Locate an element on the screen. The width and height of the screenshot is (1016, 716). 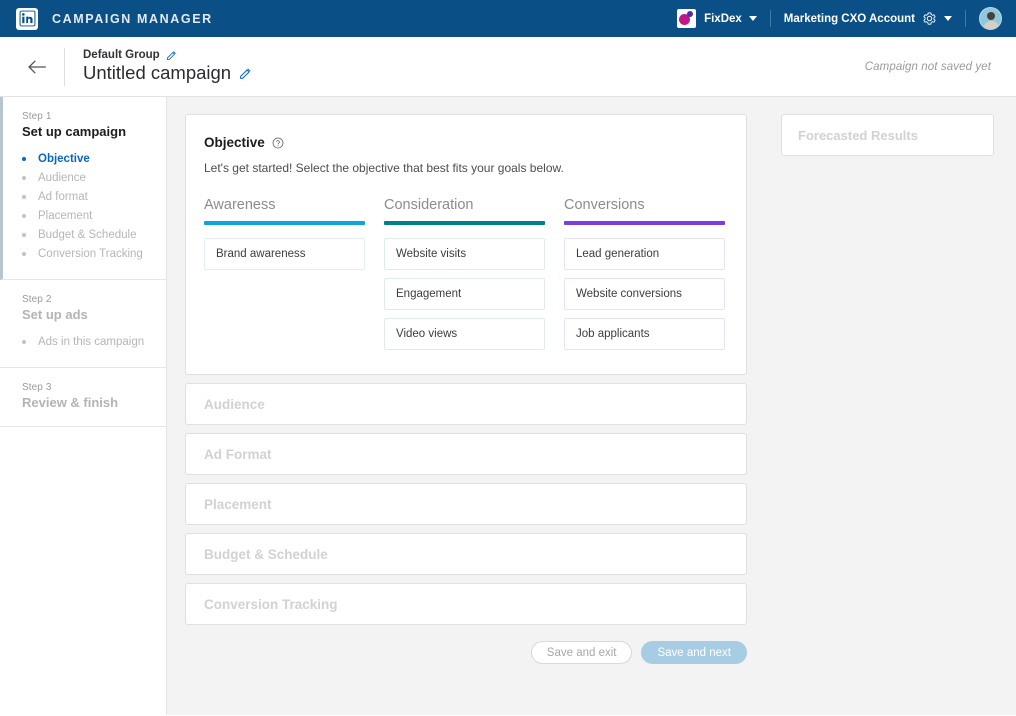
objective-option-lead-generation: Lead generation is located at coordinates (644, 254).